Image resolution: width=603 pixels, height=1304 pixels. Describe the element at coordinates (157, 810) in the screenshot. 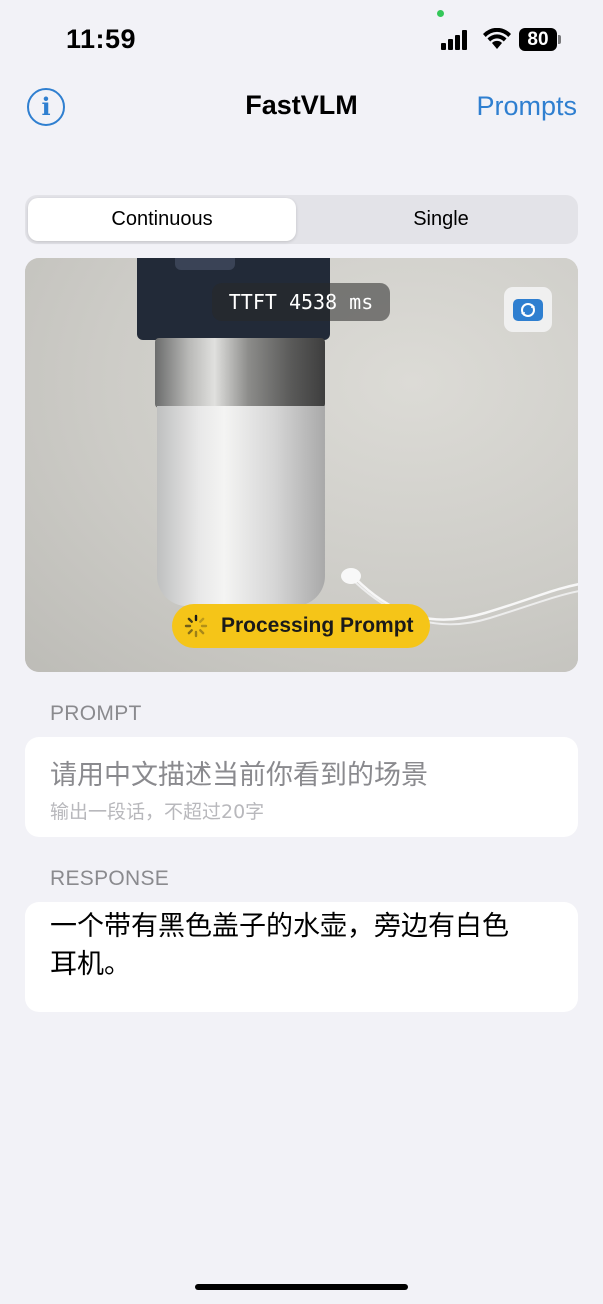

I see `prompt-subtext-field: 输出一段话，不超过20字` at that location.